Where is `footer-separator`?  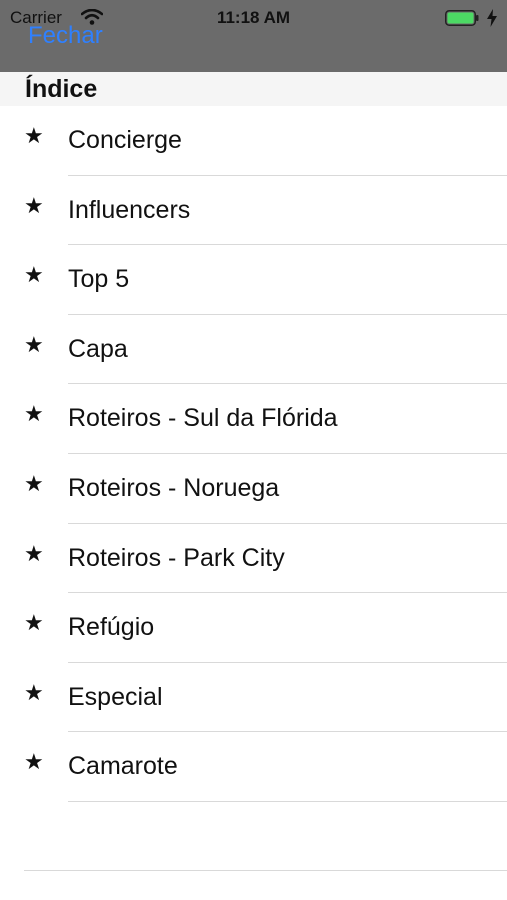
footer-separator is located at coordinates (265, 870).